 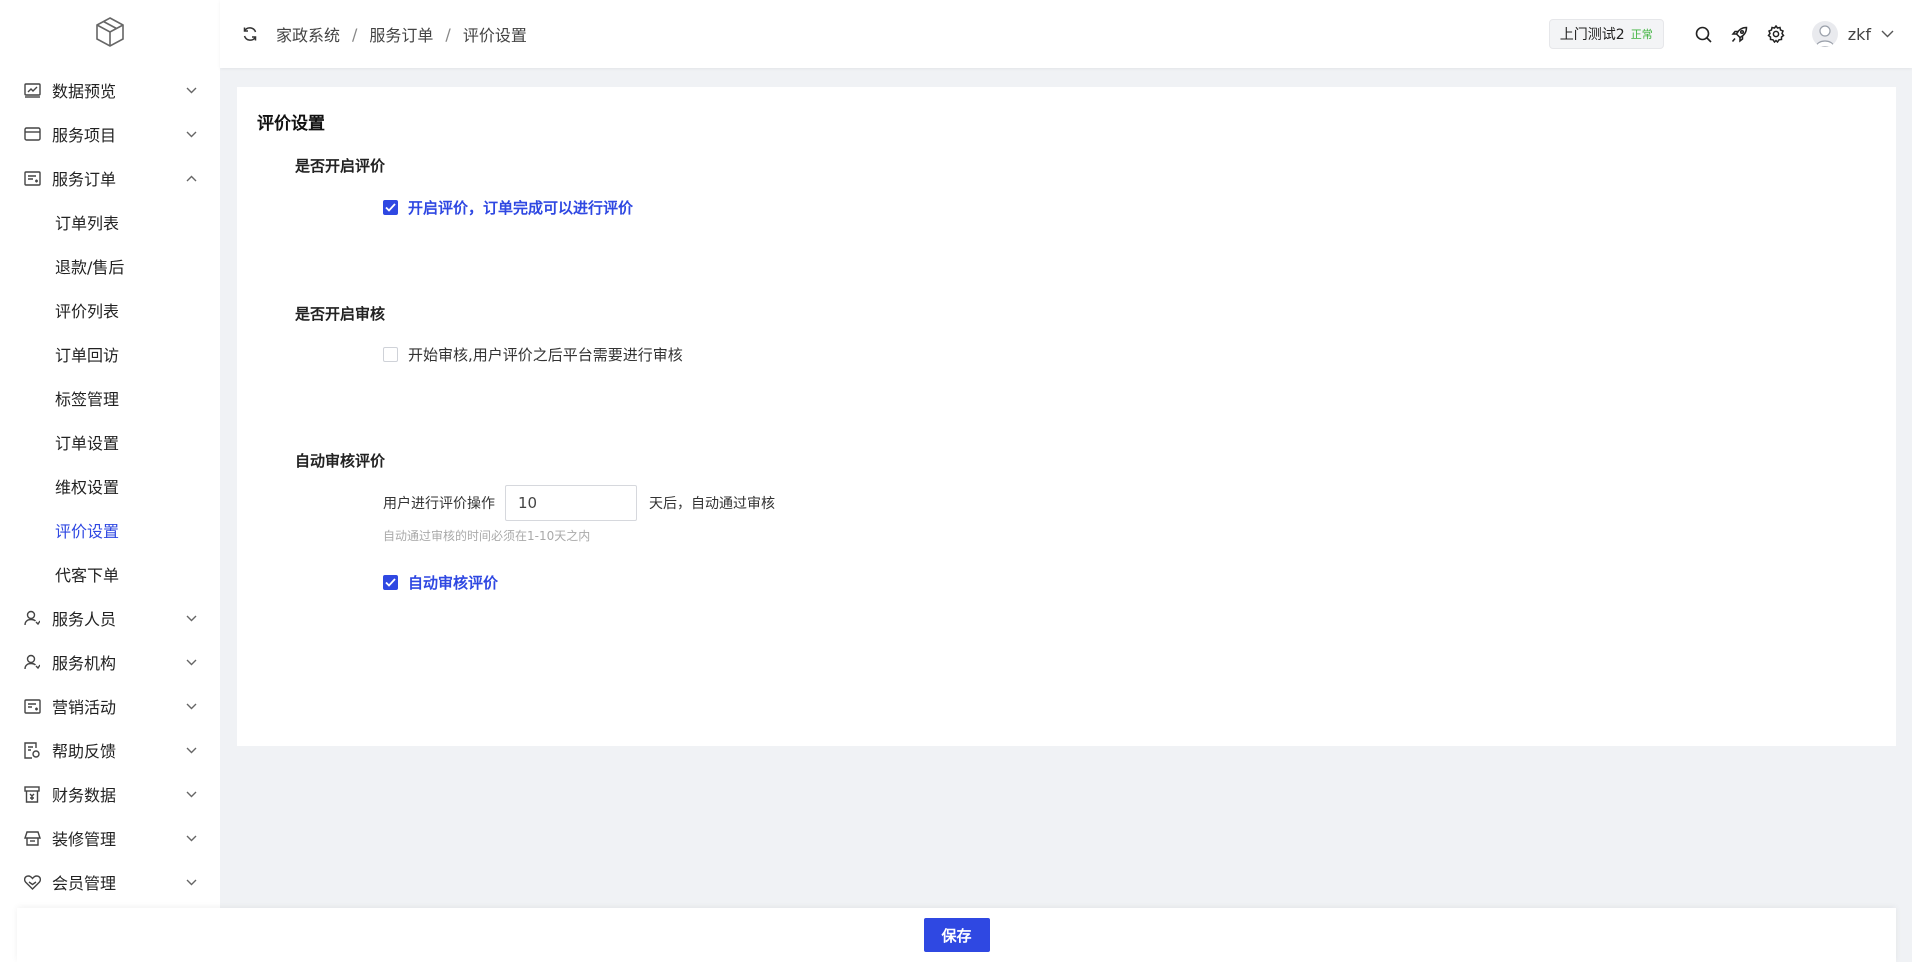 What do you see at coordinates (191, 178) in the screenshot?
I see `chevron-up-icon` at bounding box center [191, 178].